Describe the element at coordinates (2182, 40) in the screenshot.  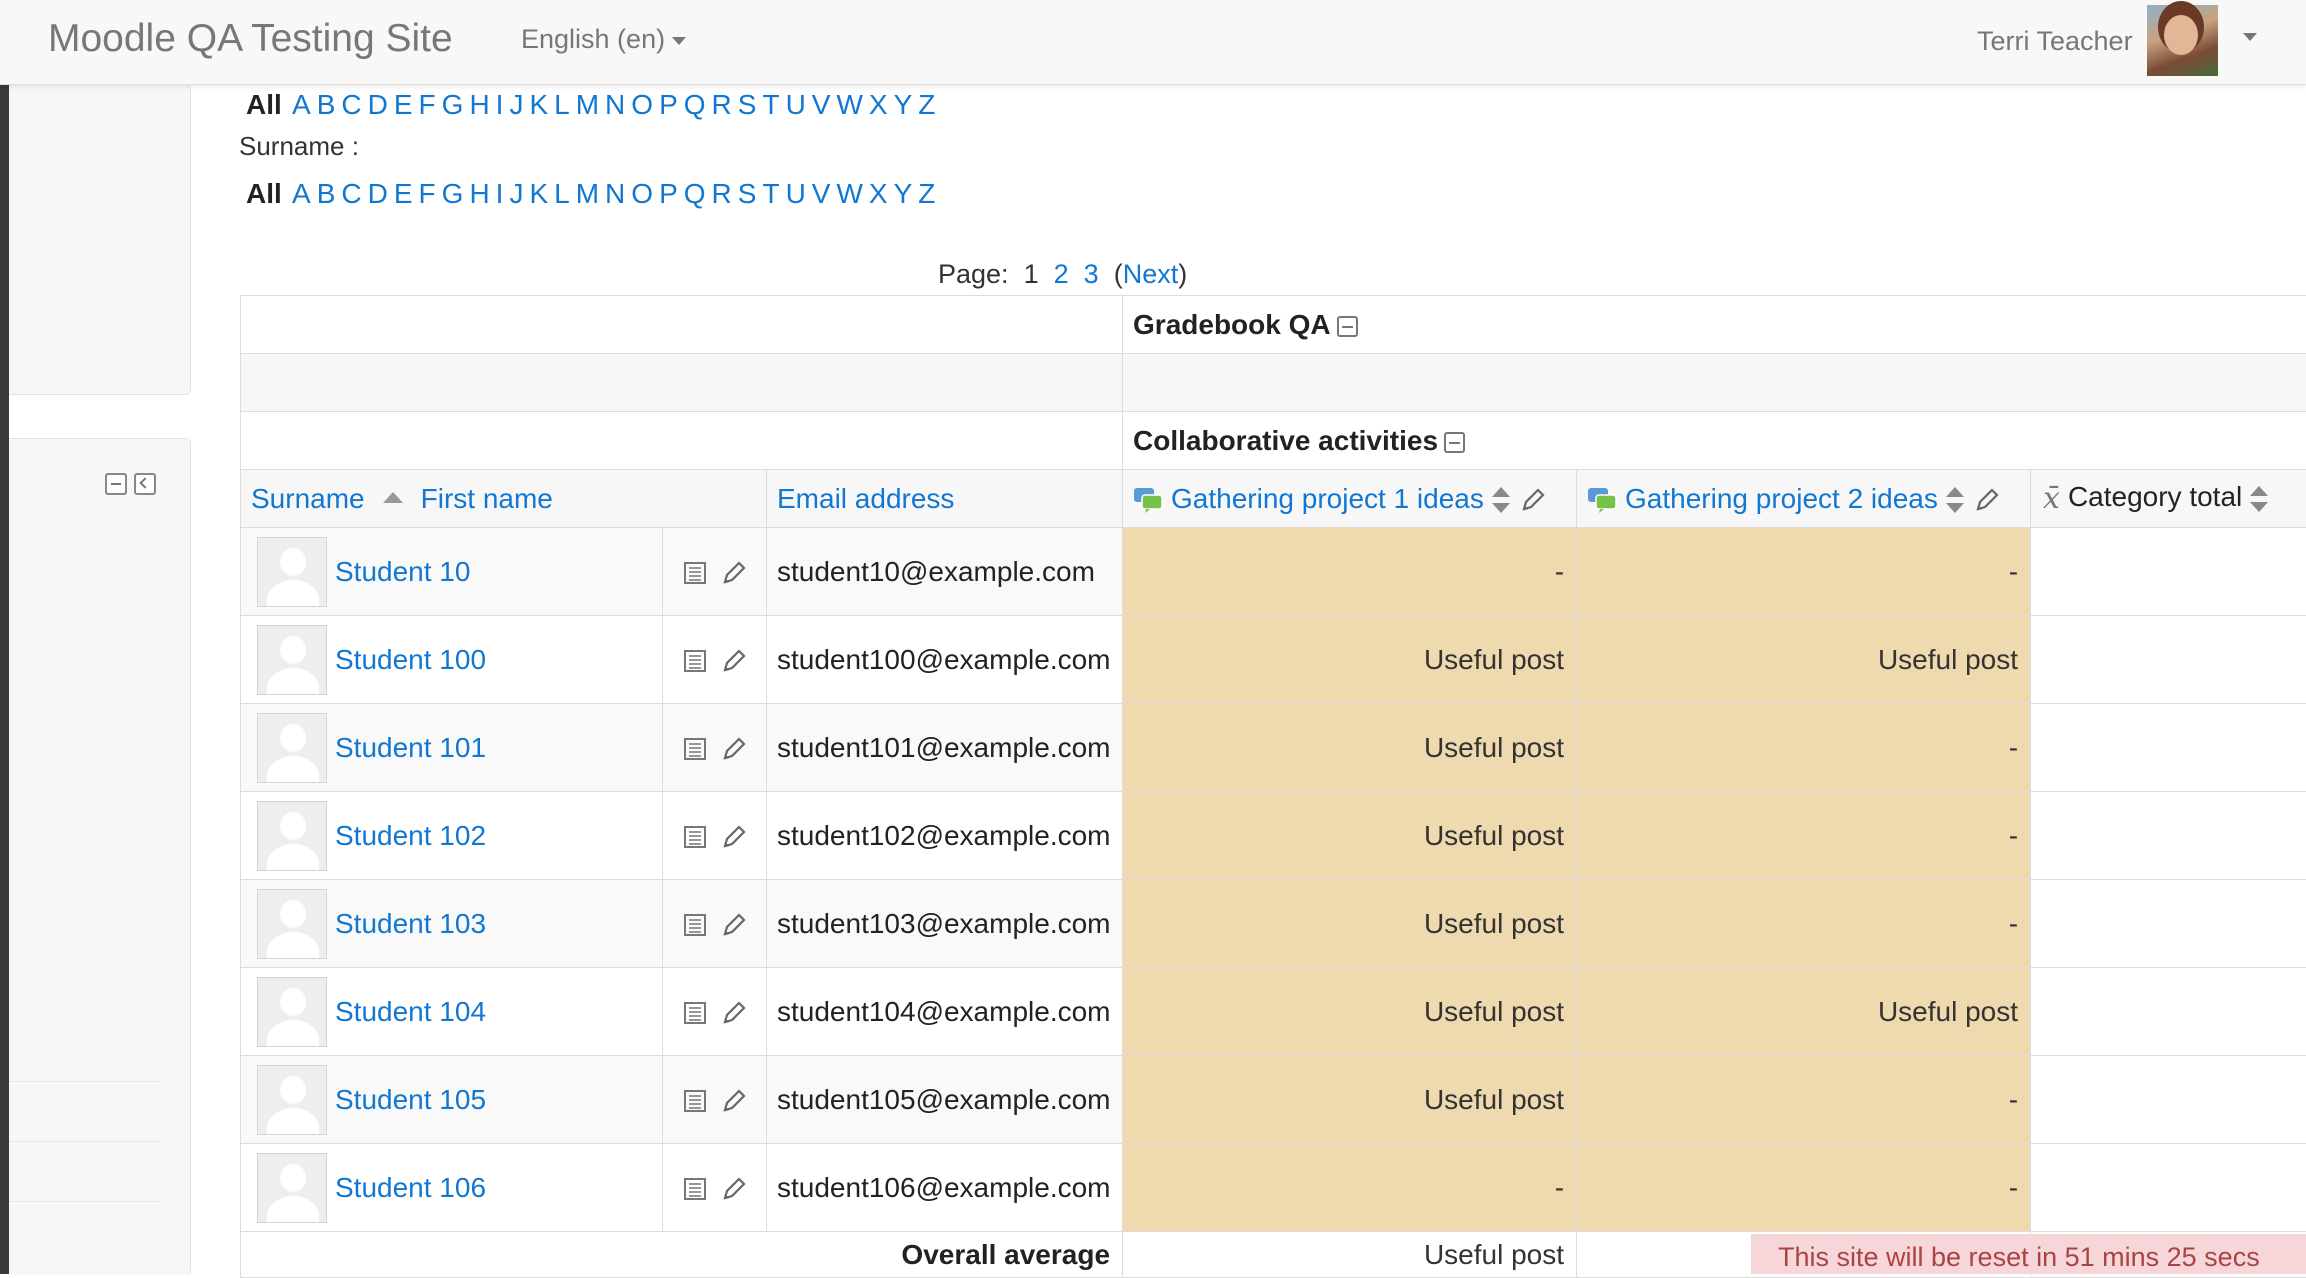
I see `user-avatar` at that location.